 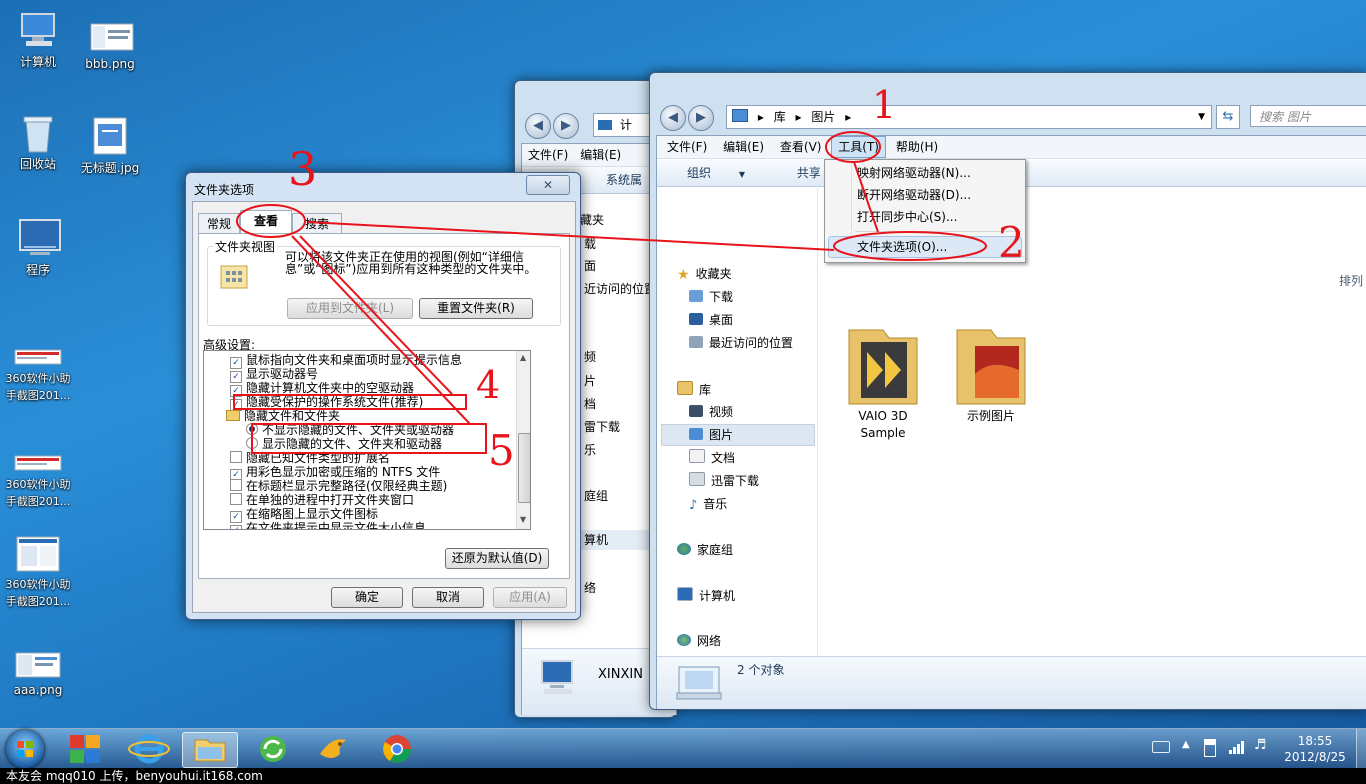 What do you see at coordinates (210, 750) in the screenshot?
I see `taskbar-windows-explorer` at bounding box center [210, 750].